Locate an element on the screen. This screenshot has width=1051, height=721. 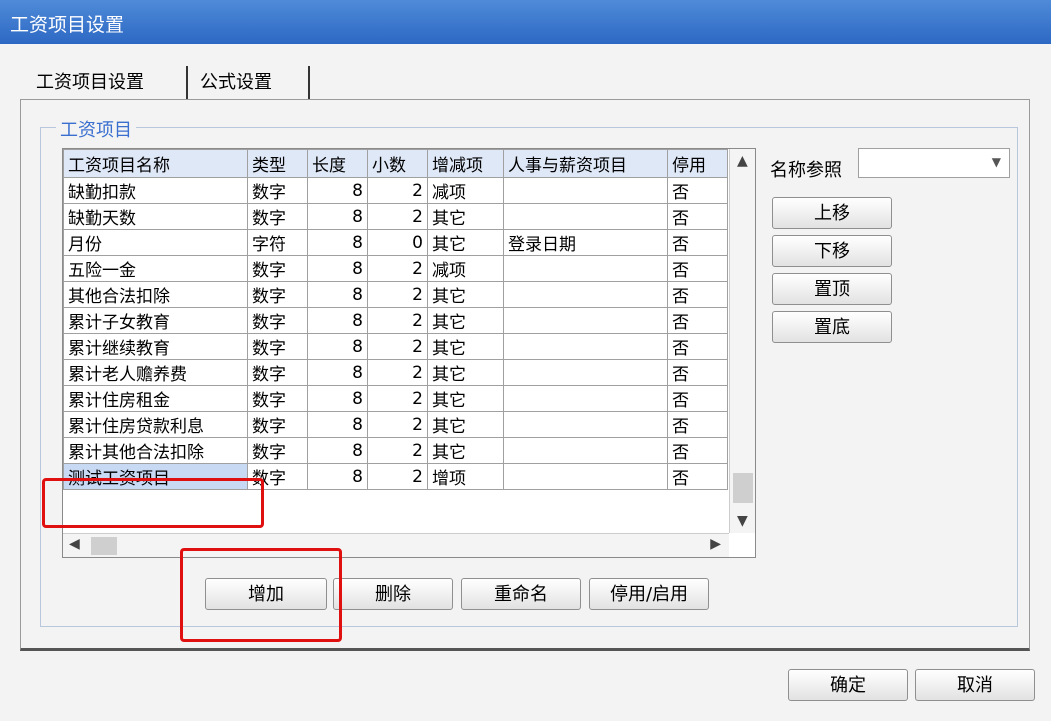
cancel-button: 取消 is located at coordinates (975, 685).